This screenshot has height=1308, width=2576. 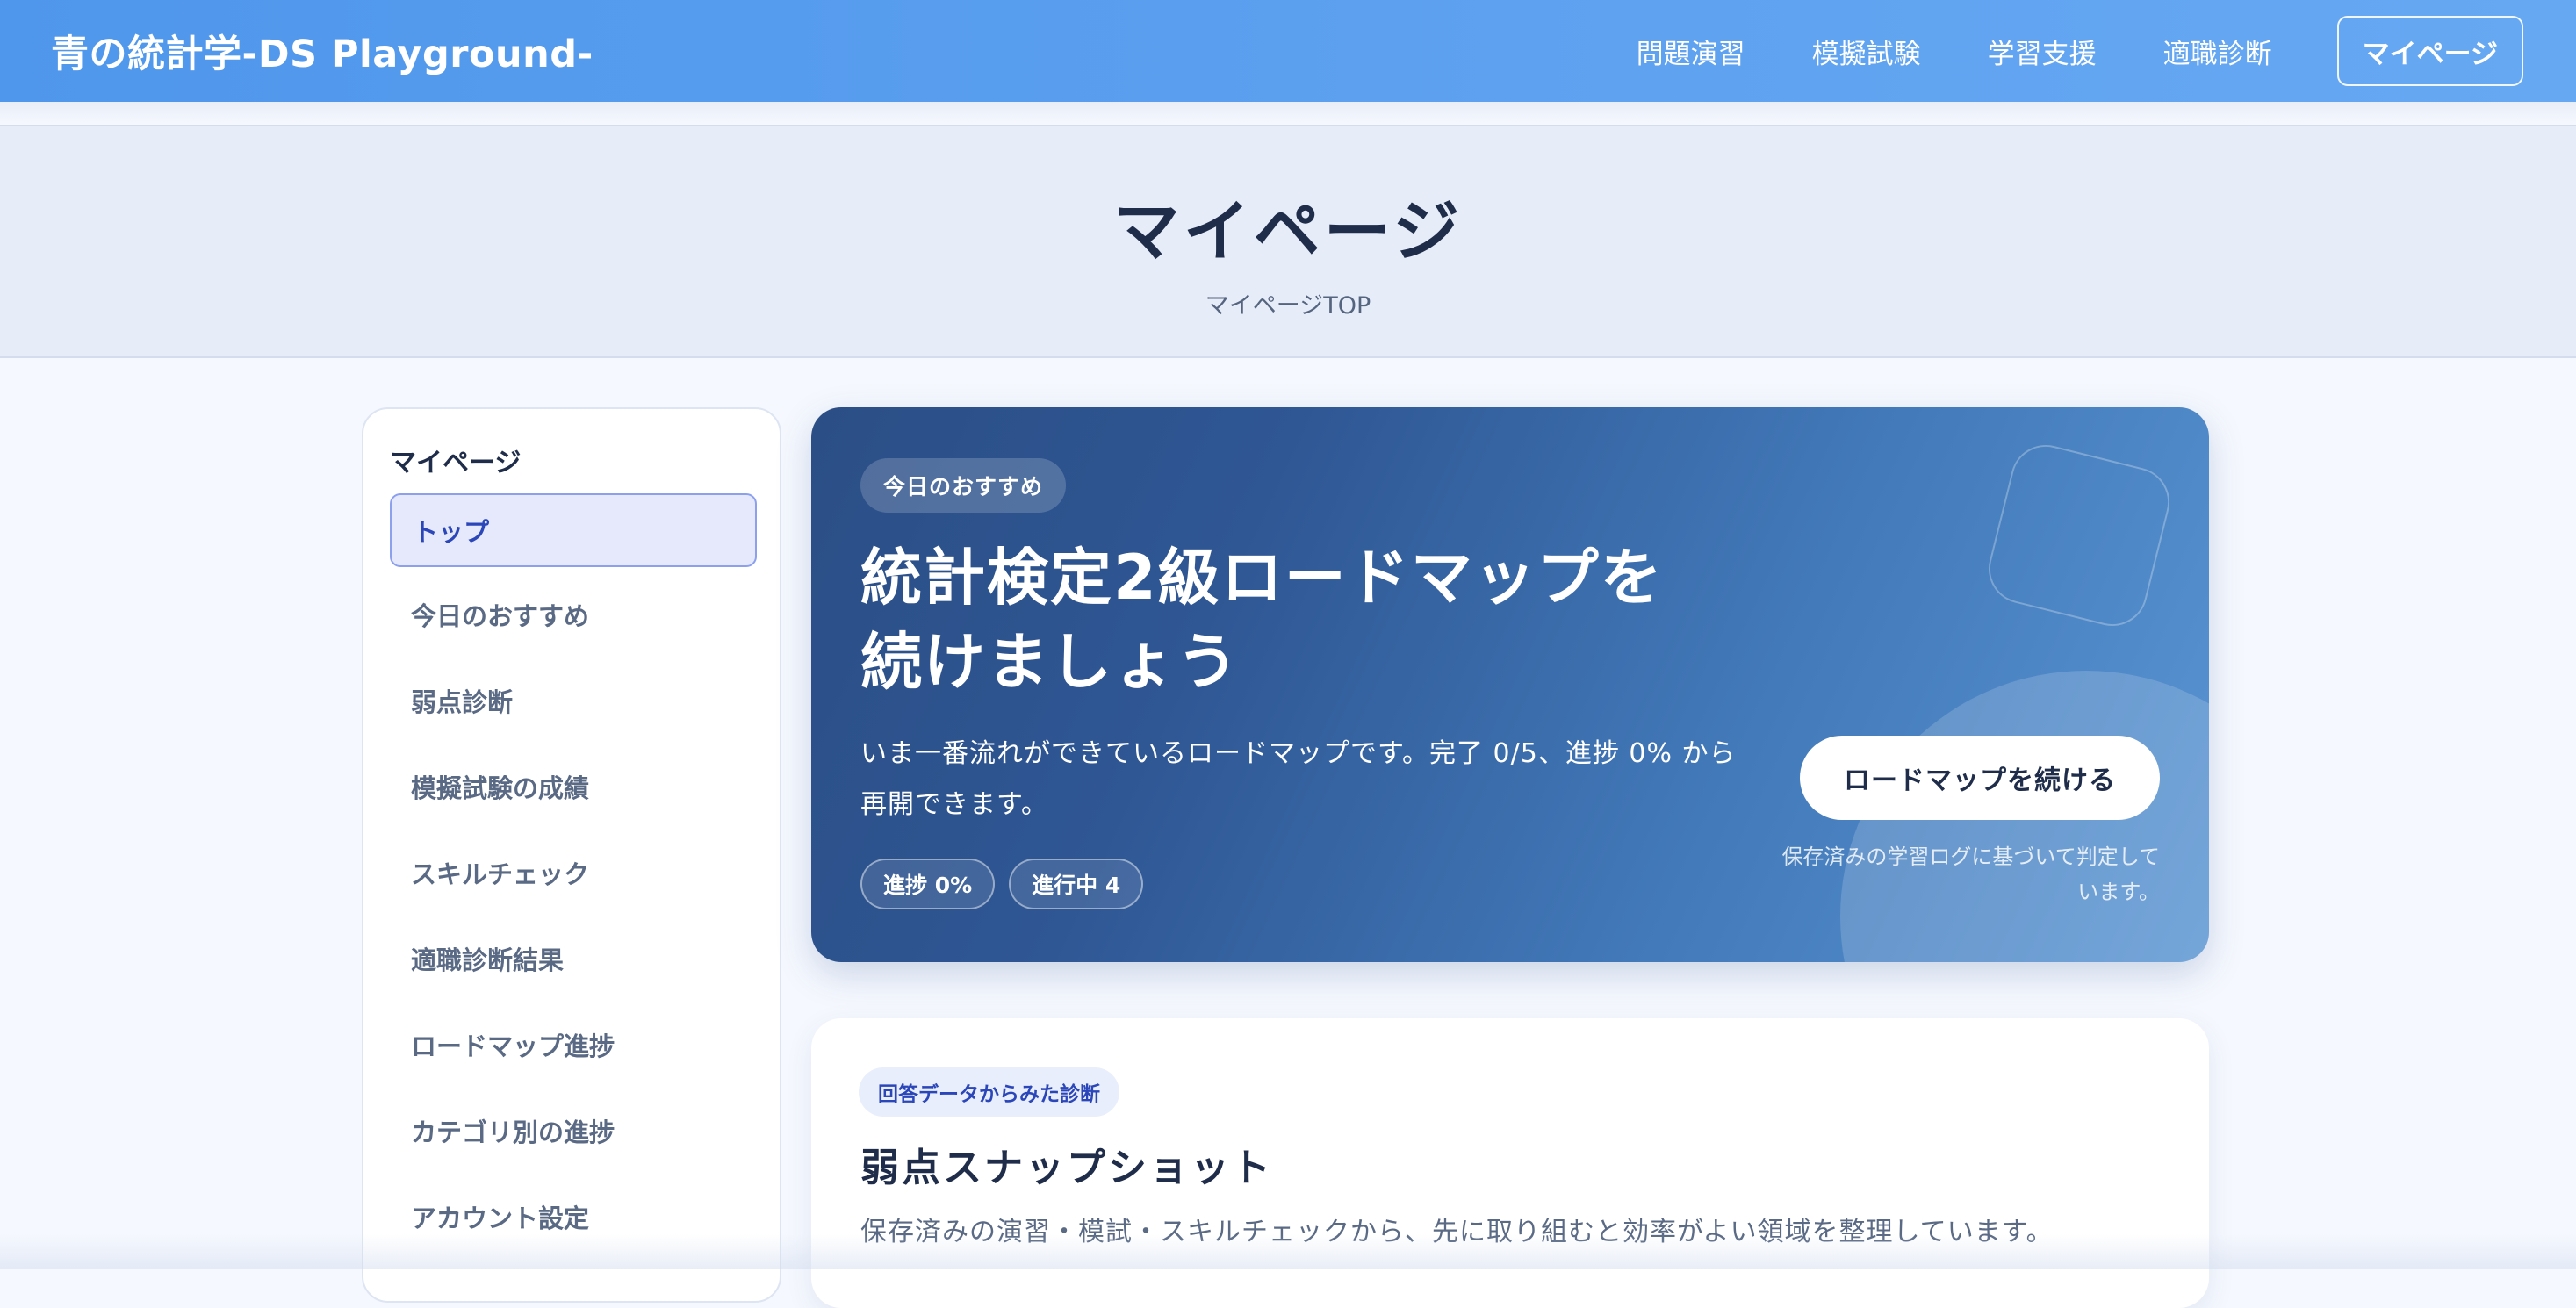 What do you see at coordinates (1691, 51) in the screenshot?
I see `nav-link-practice: 問題演習` at bounding box center [1691, 51].